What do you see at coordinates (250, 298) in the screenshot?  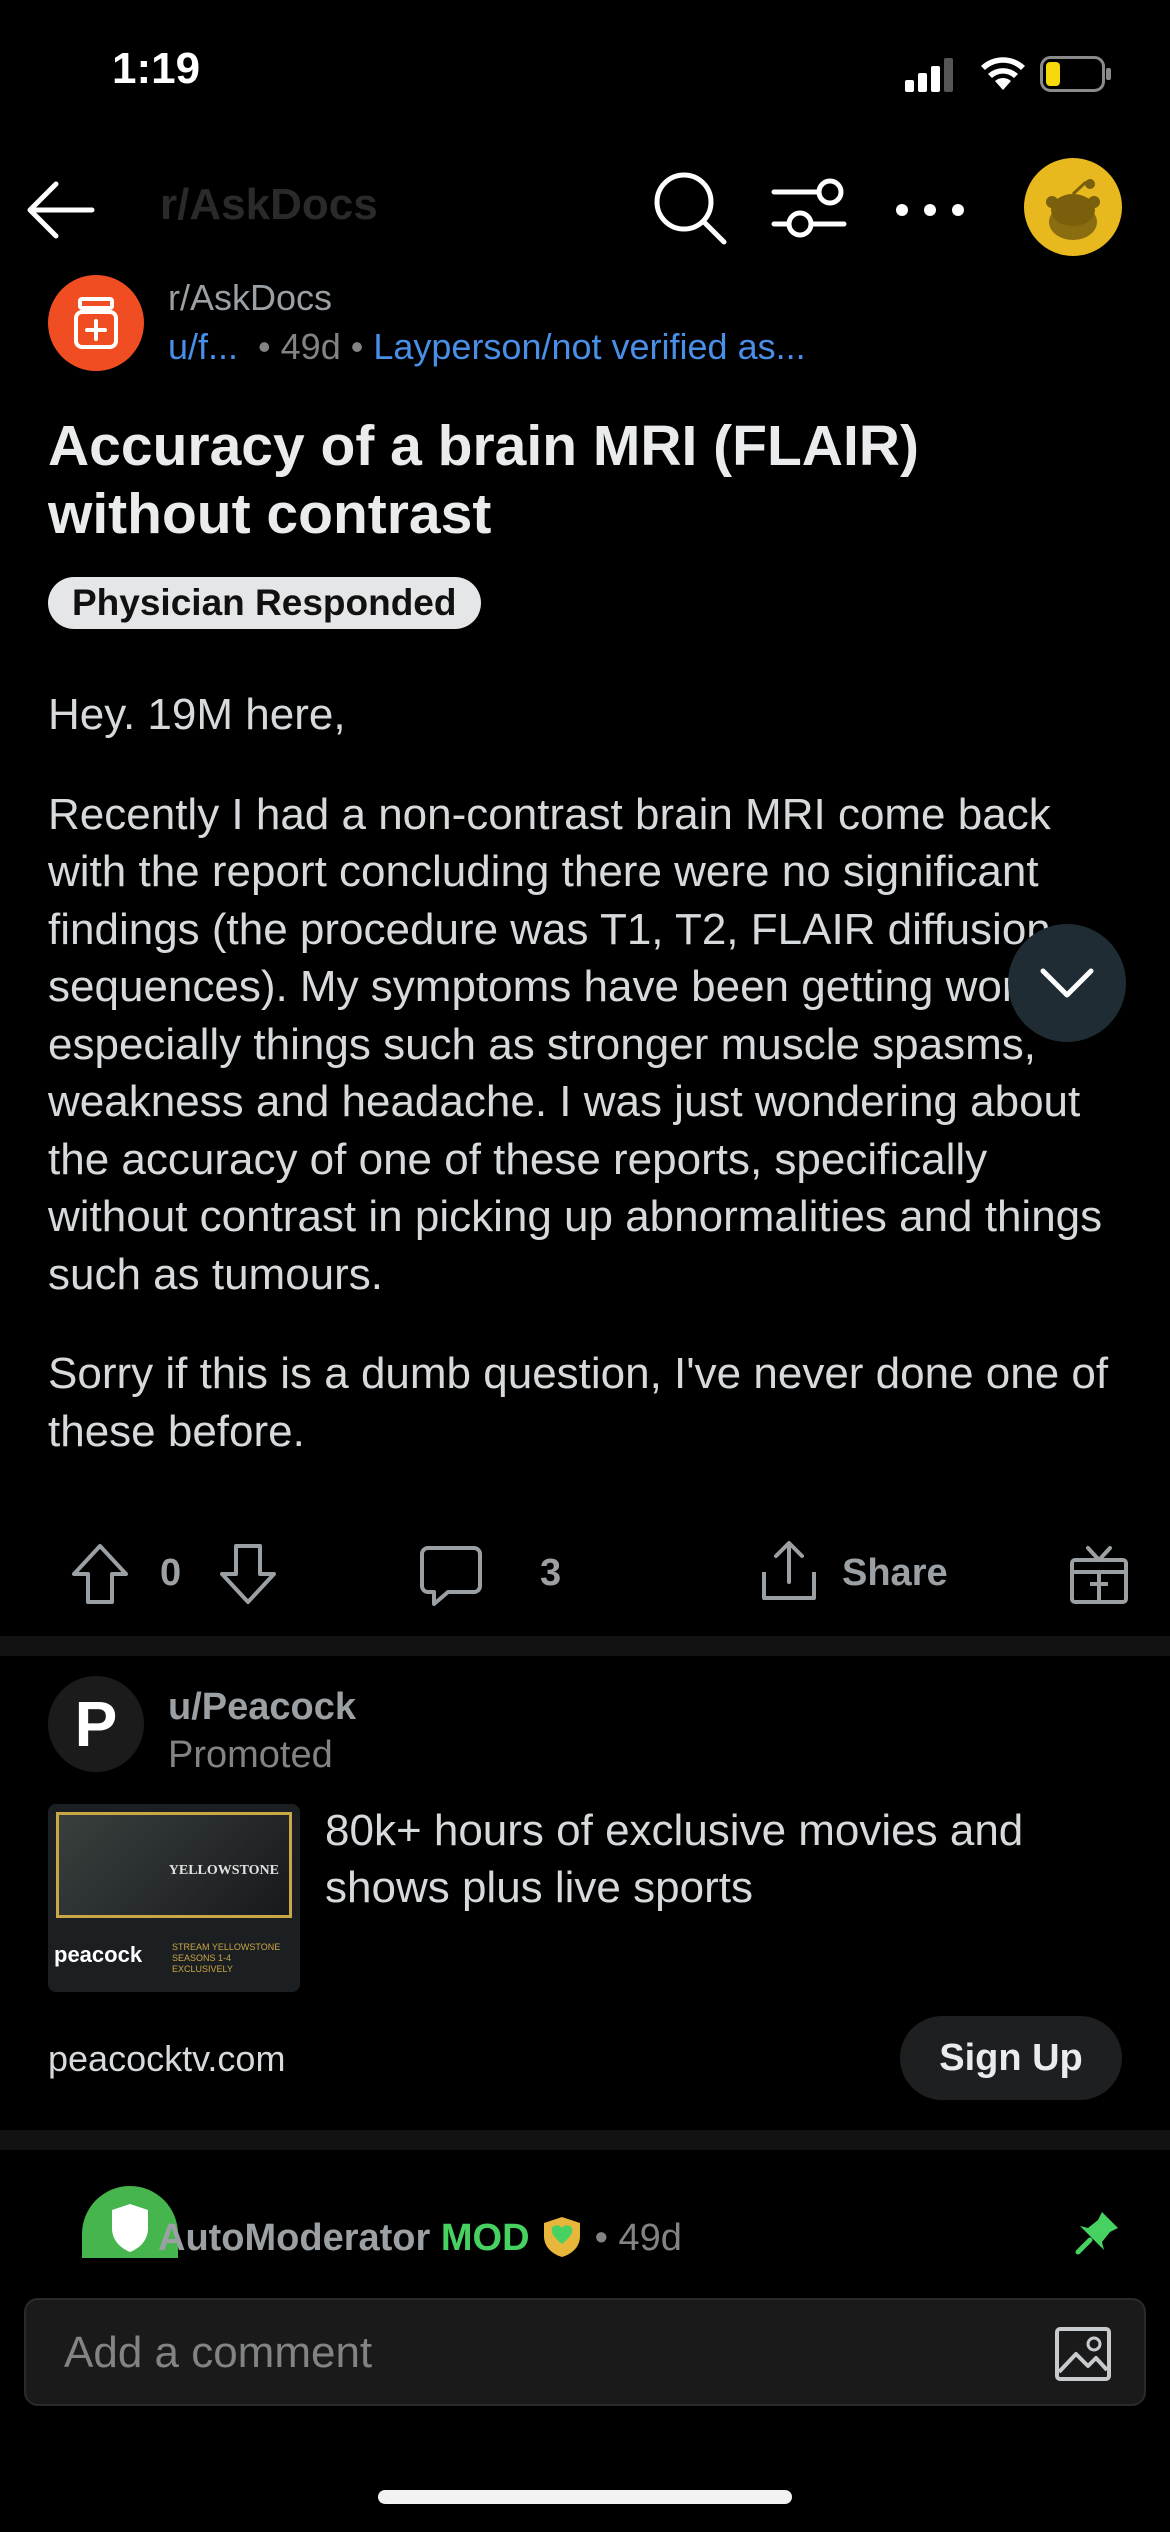 I see `subreddit-name: r/AskDocs` at bounding box center [250, 298].